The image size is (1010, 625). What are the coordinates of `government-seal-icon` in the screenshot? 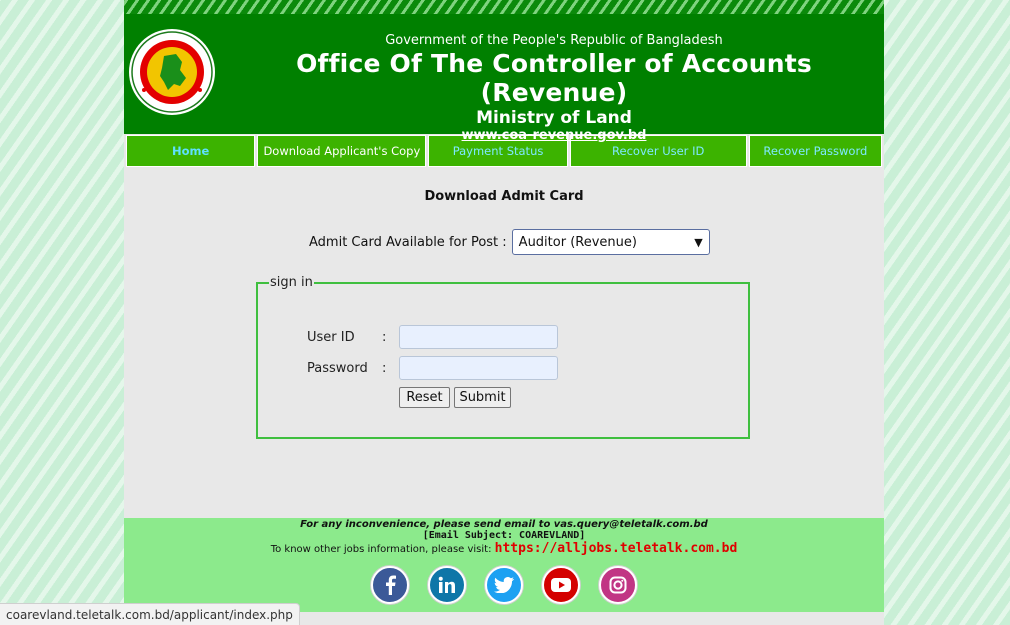 It's located at (172, 72).